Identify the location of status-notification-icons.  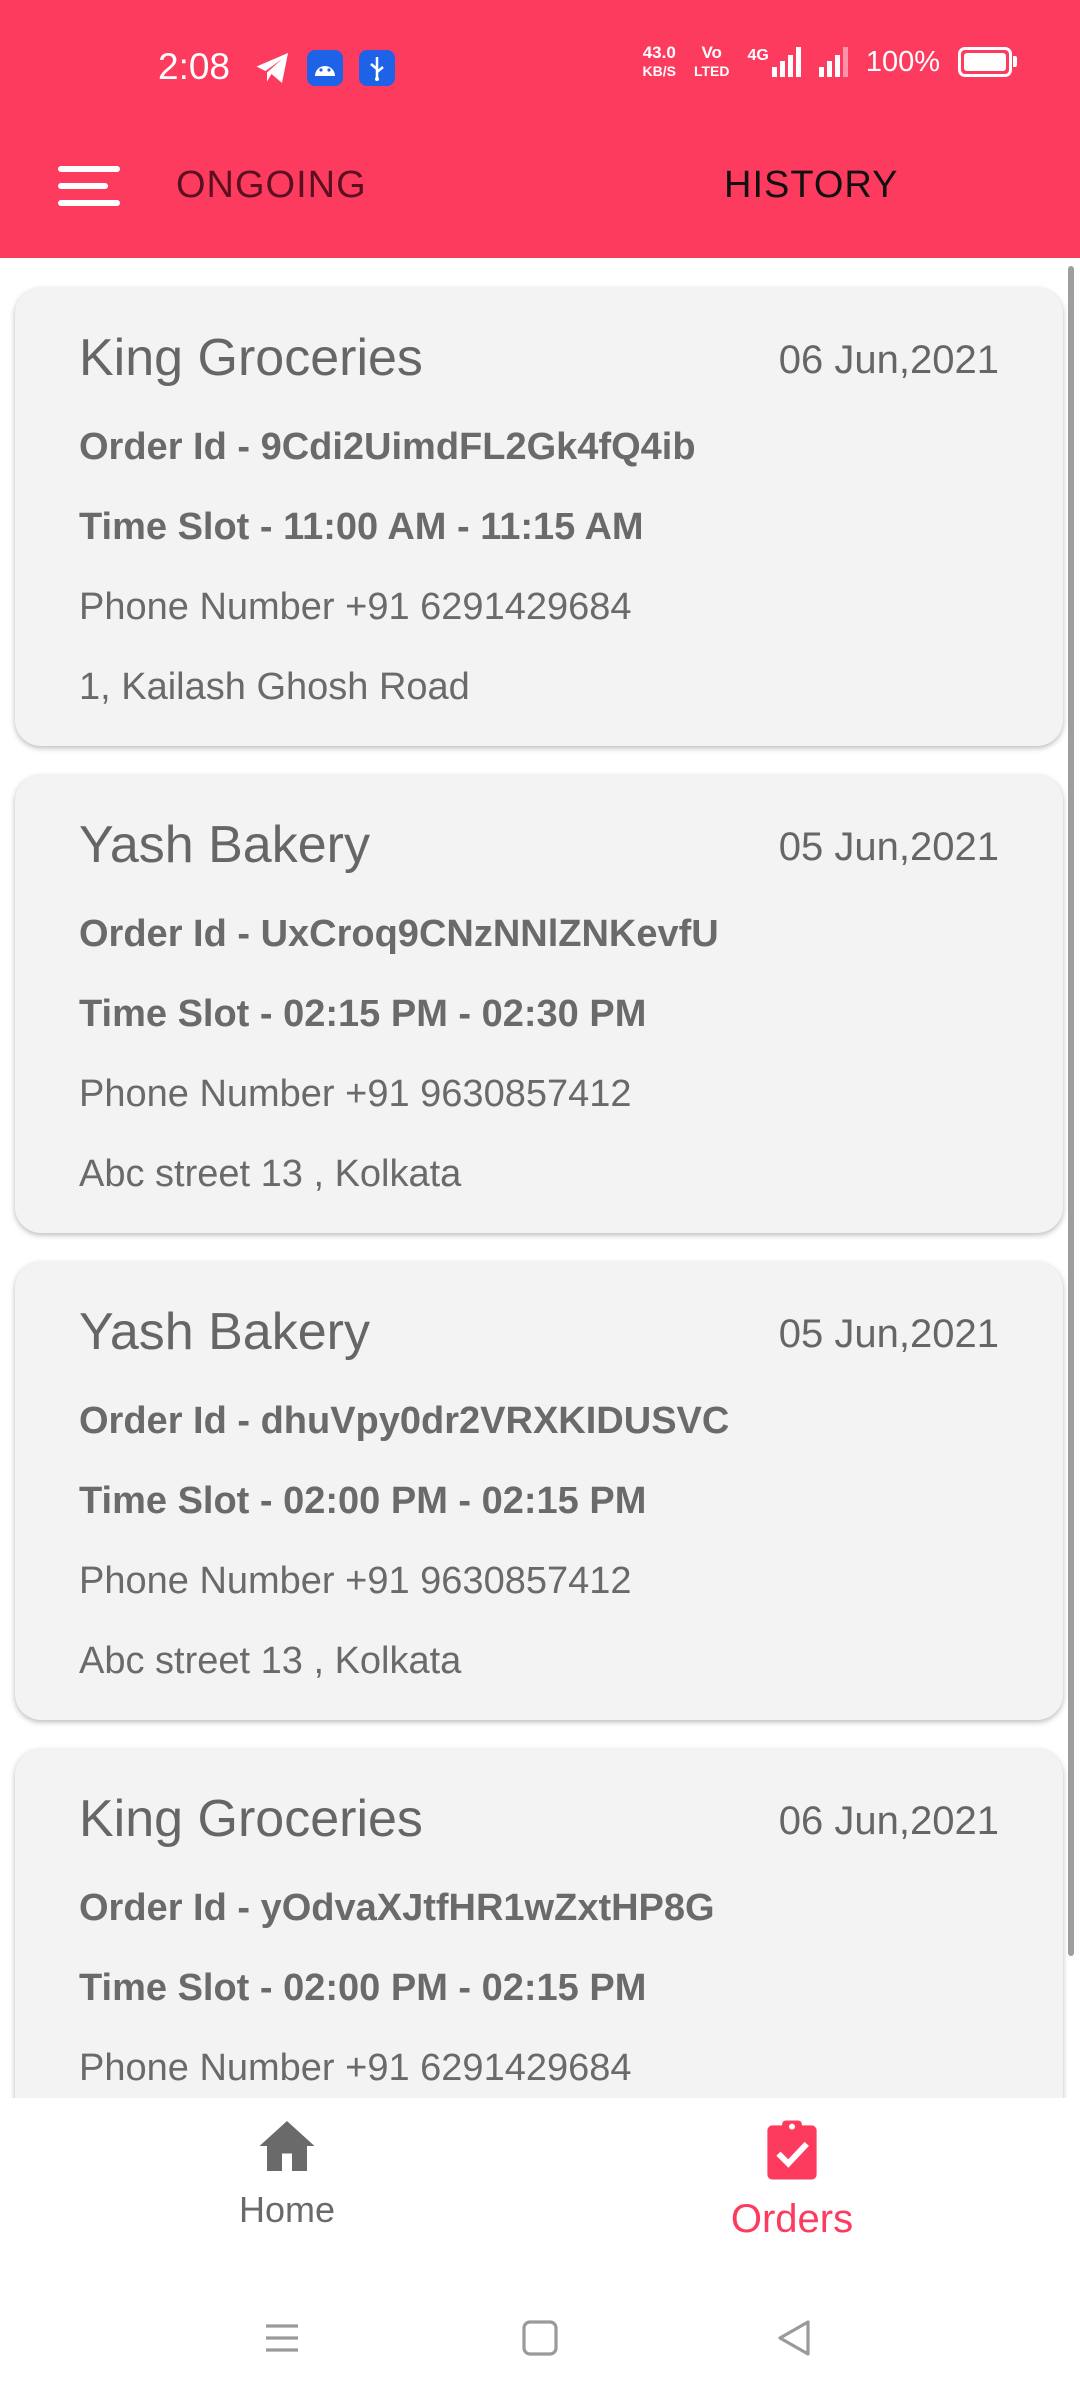
(325, 68).